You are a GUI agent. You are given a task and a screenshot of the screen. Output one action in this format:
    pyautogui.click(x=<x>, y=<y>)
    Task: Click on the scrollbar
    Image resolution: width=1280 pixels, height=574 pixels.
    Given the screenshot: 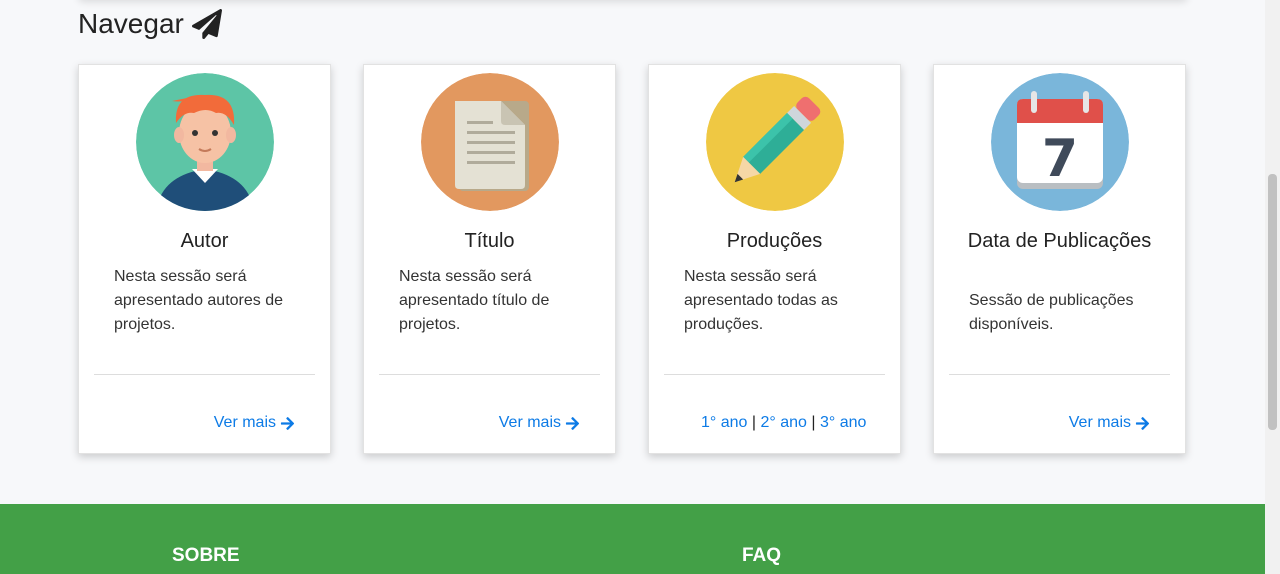 What is the action you would take?
    pyautogui.click(x=1272, y=287)
    